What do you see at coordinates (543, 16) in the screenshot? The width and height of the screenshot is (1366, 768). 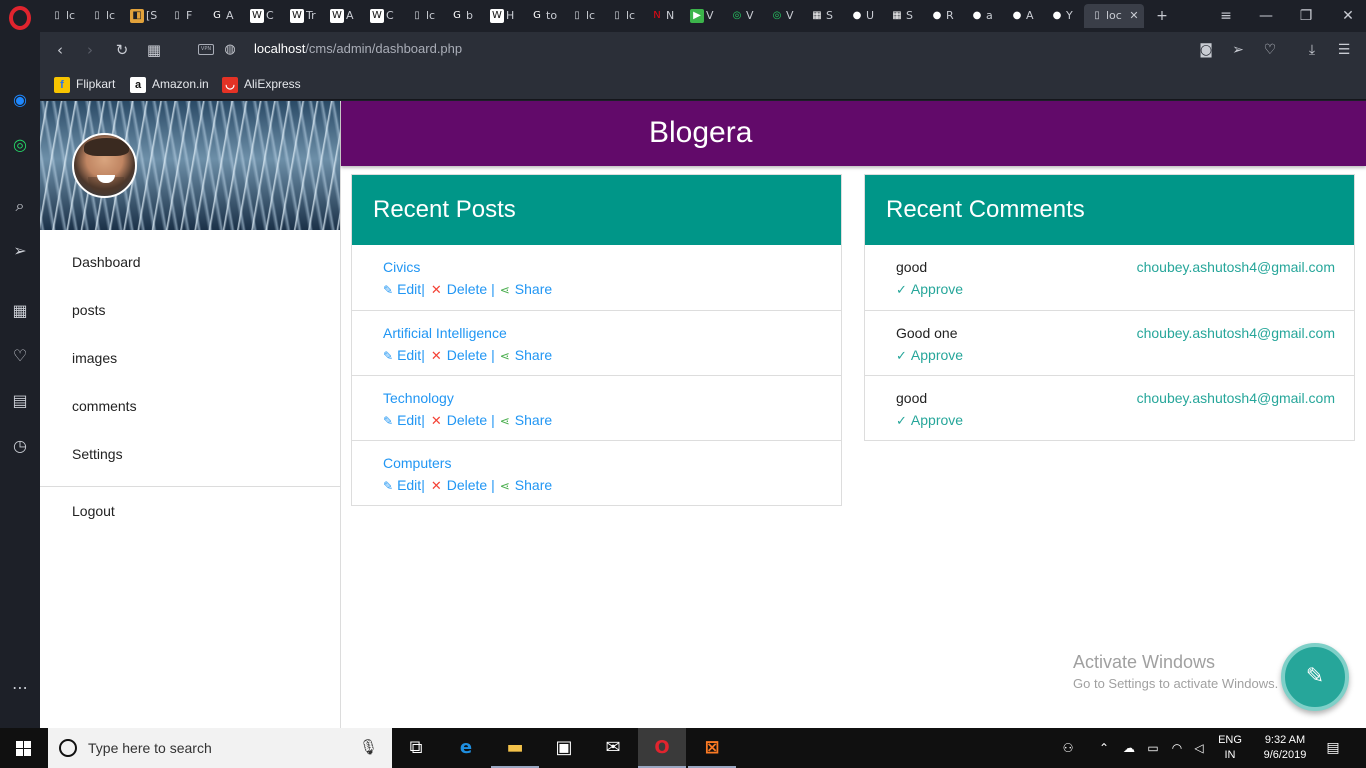 I see `browser-tab: Gto` at bounding box center [543, 16].